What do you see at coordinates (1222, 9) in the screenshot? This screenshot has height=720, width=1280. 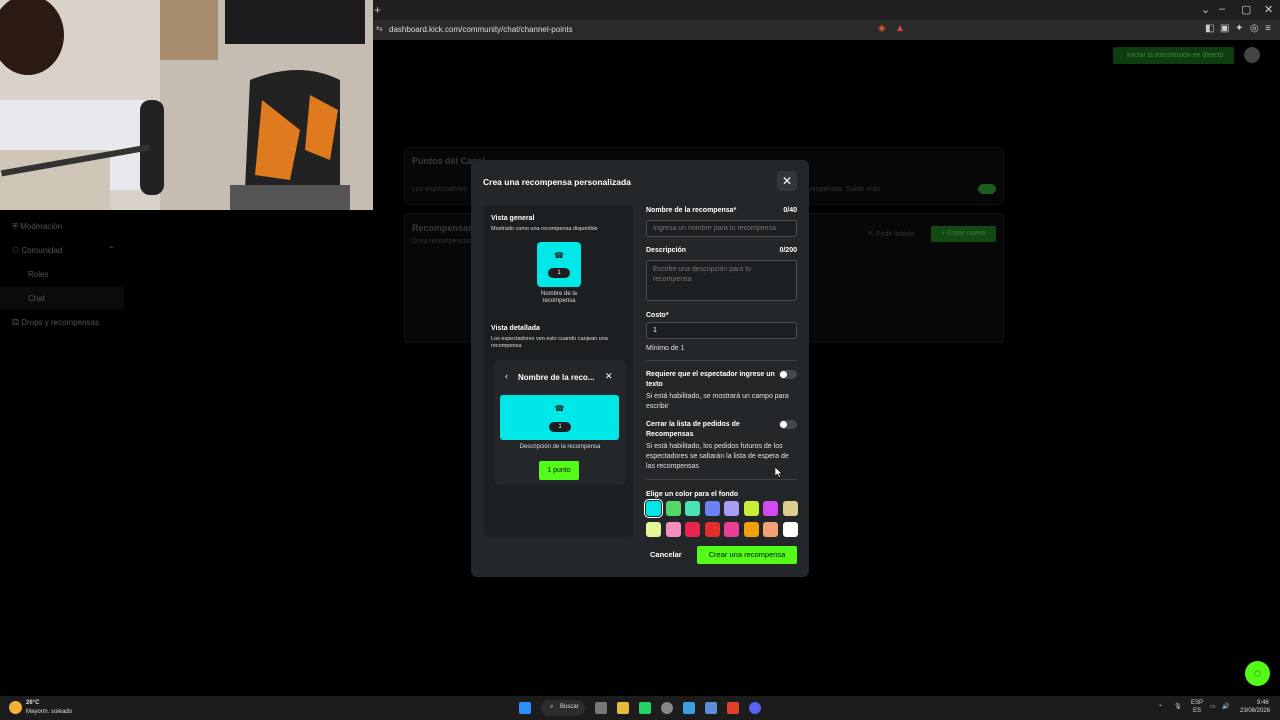 I see `minimize-button: –` at bounding box center [1222, 9].